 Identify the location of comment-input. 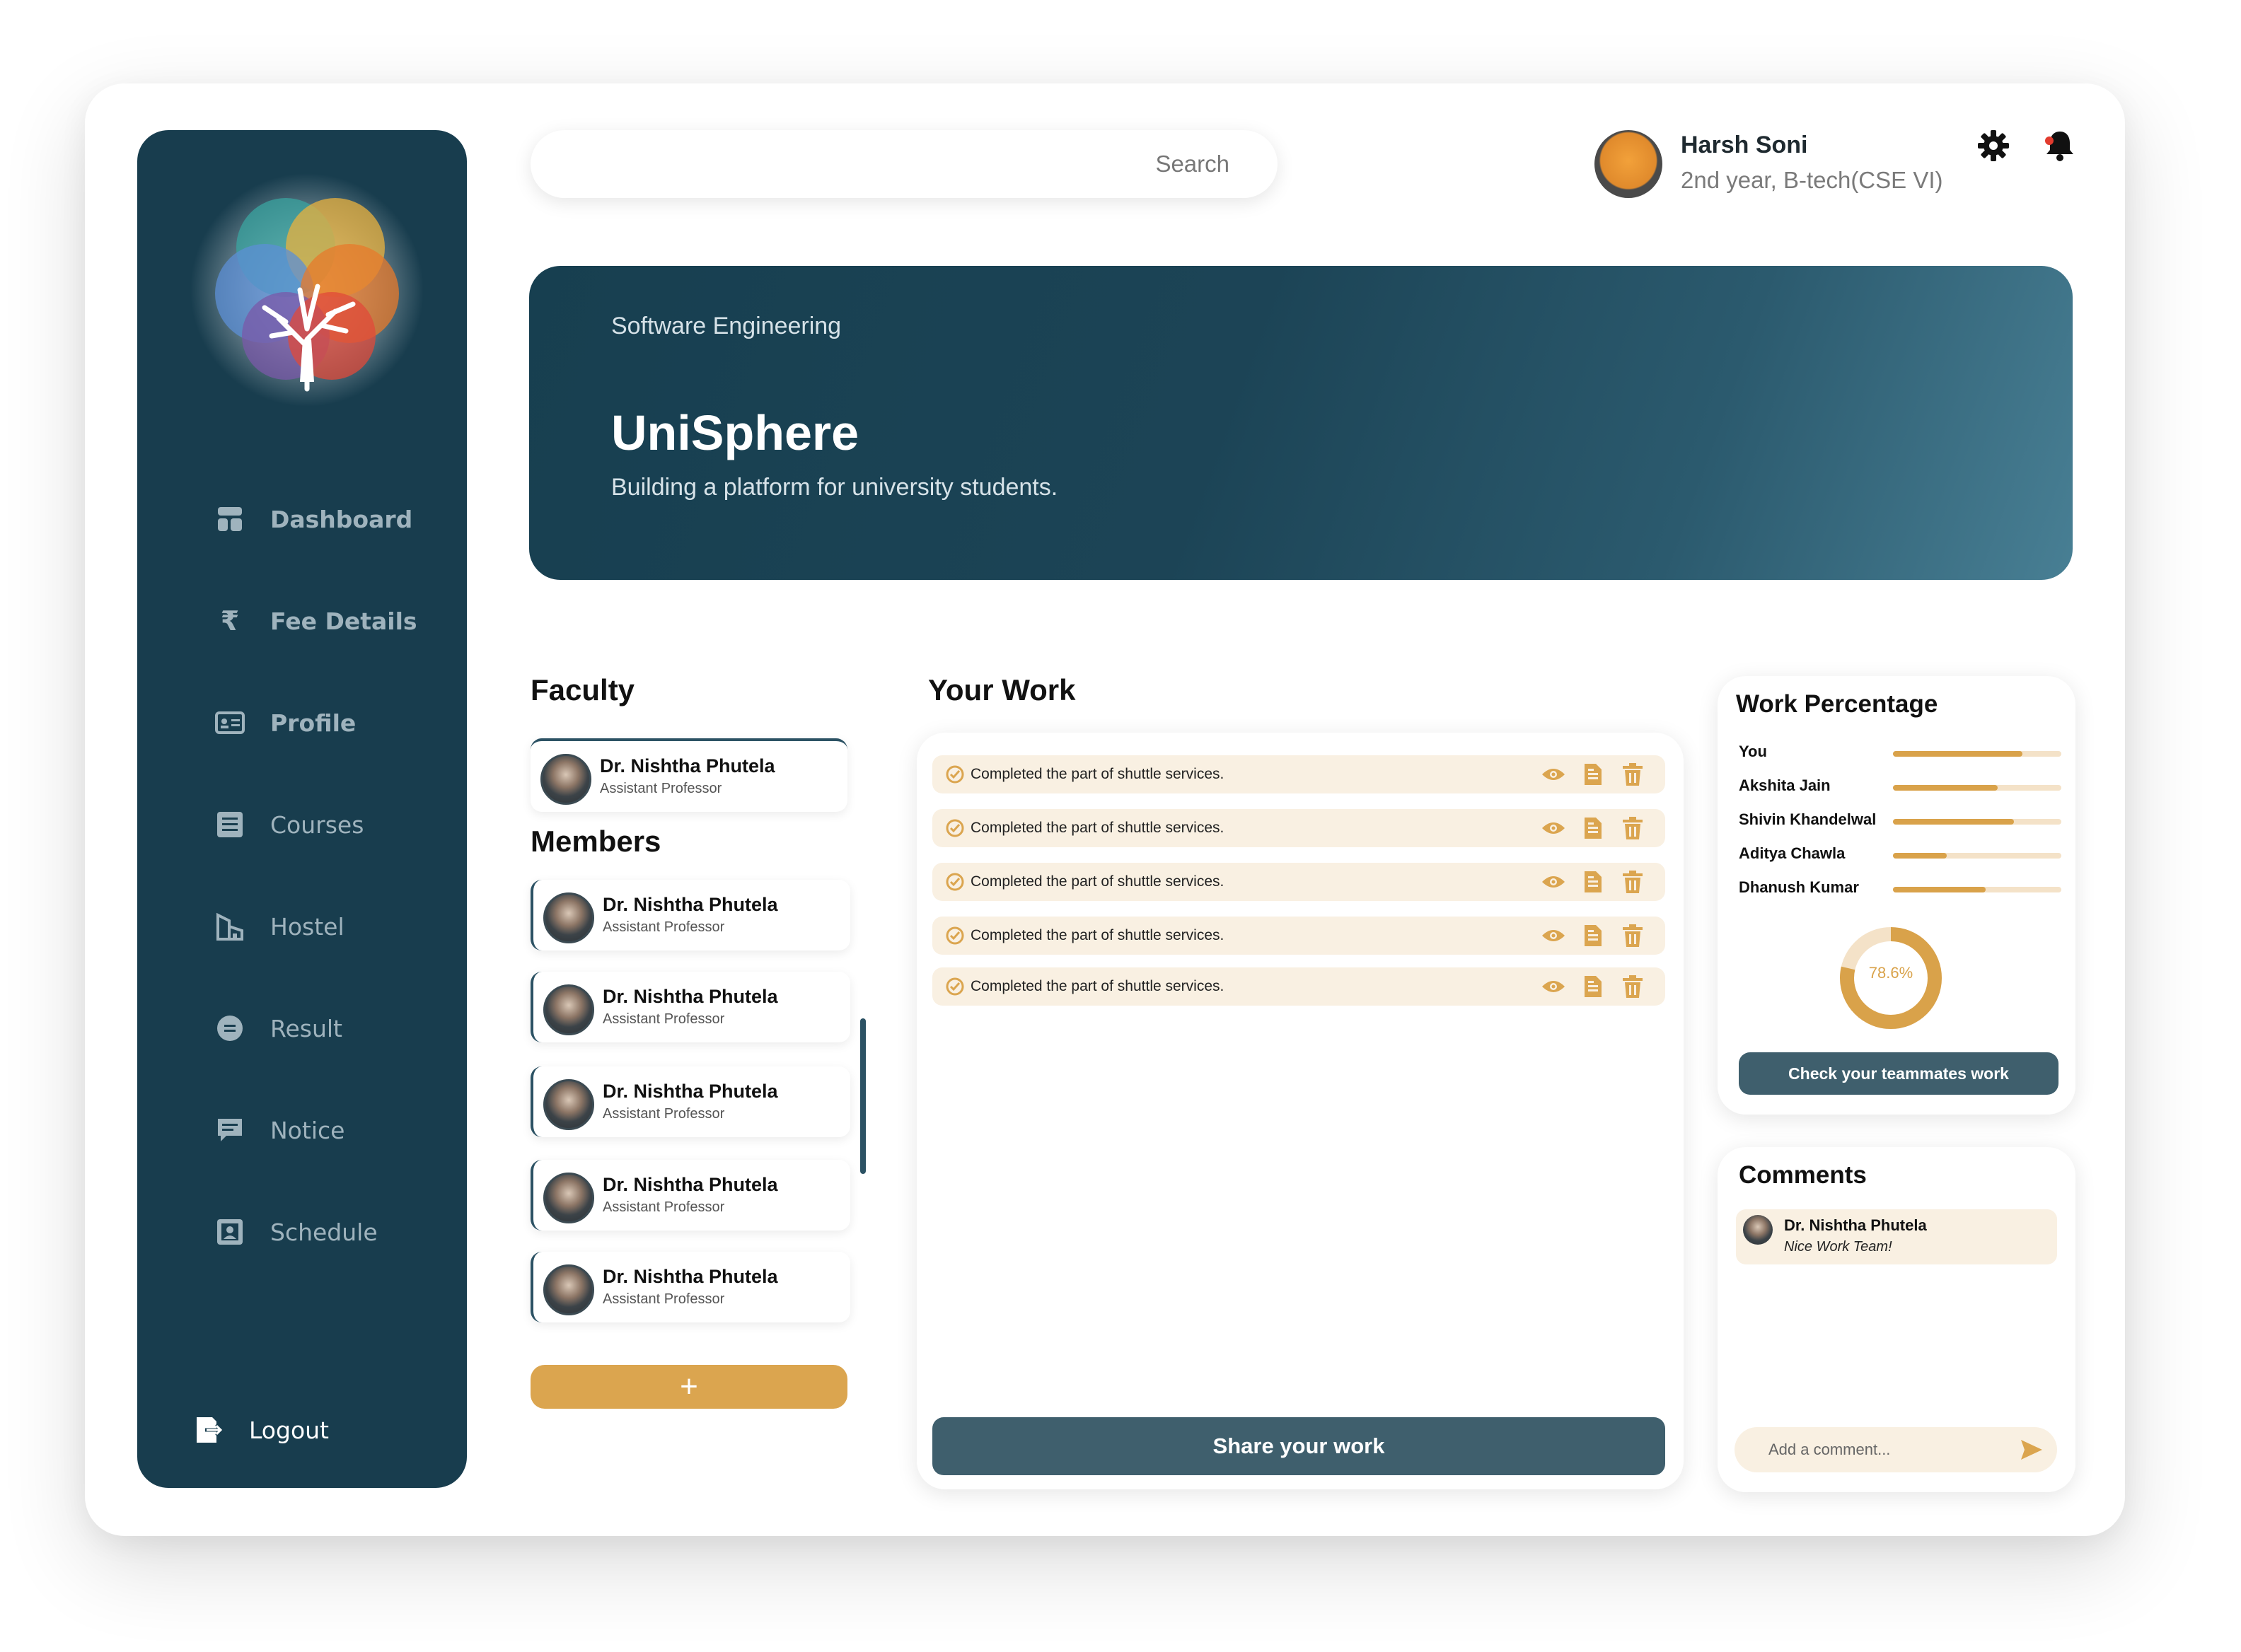
(1888, 1450).